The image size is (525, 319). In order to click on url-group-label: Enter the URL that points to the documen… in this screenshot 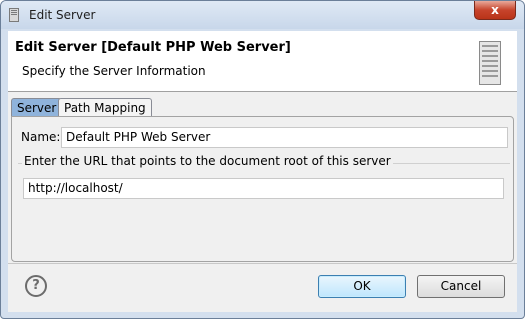, I will do `click(207, 161)`.